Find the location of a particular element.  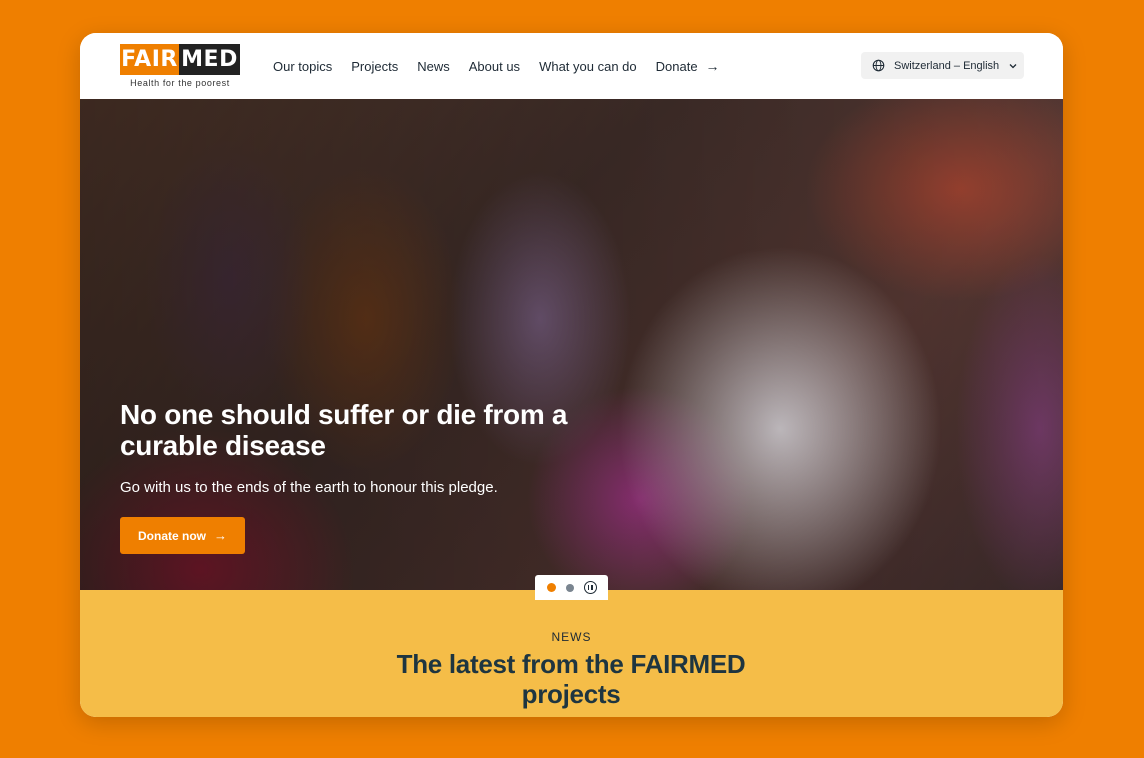

slider-controls is located at coordinates (571, 587).